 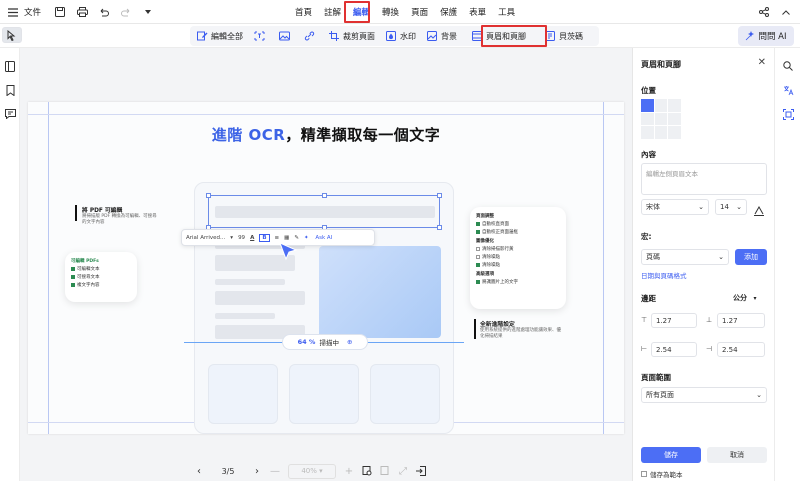 What do you see at coordinates (219, 36) in the screenshot?
I see `edit-all-button: 編輯全部` at bounding box center [219, 36].